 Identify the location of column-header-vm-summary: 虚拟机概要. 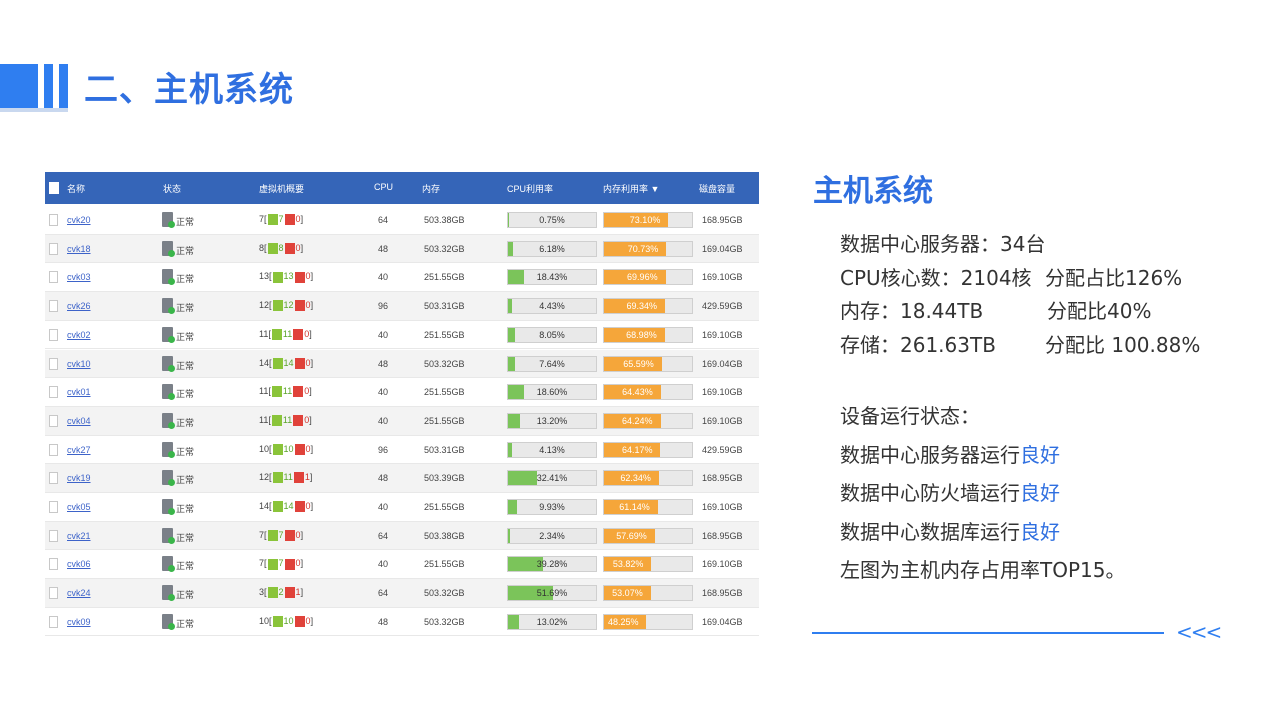
(281, 188).